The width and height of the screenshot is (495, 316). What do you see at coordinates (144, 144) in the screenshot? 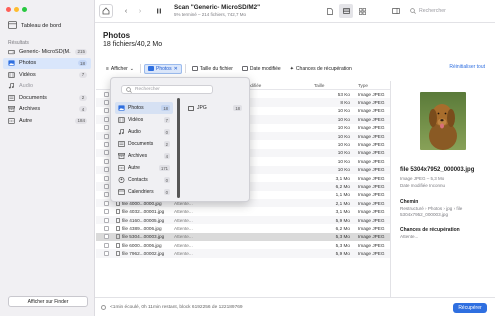
I see `dropdown-item-document: Documents 2` at bounding box center [144, 144].